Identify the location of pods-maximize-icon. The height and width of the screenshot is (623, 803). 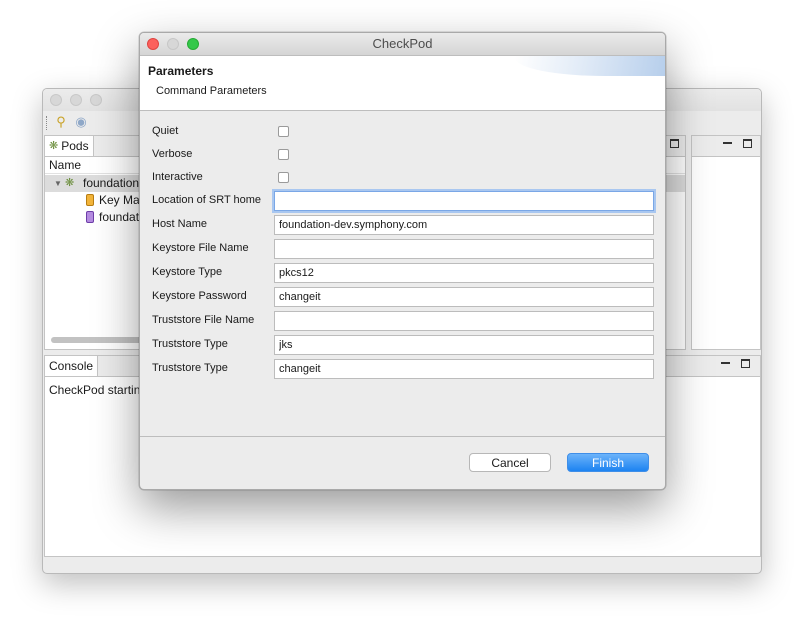
(674, 143).